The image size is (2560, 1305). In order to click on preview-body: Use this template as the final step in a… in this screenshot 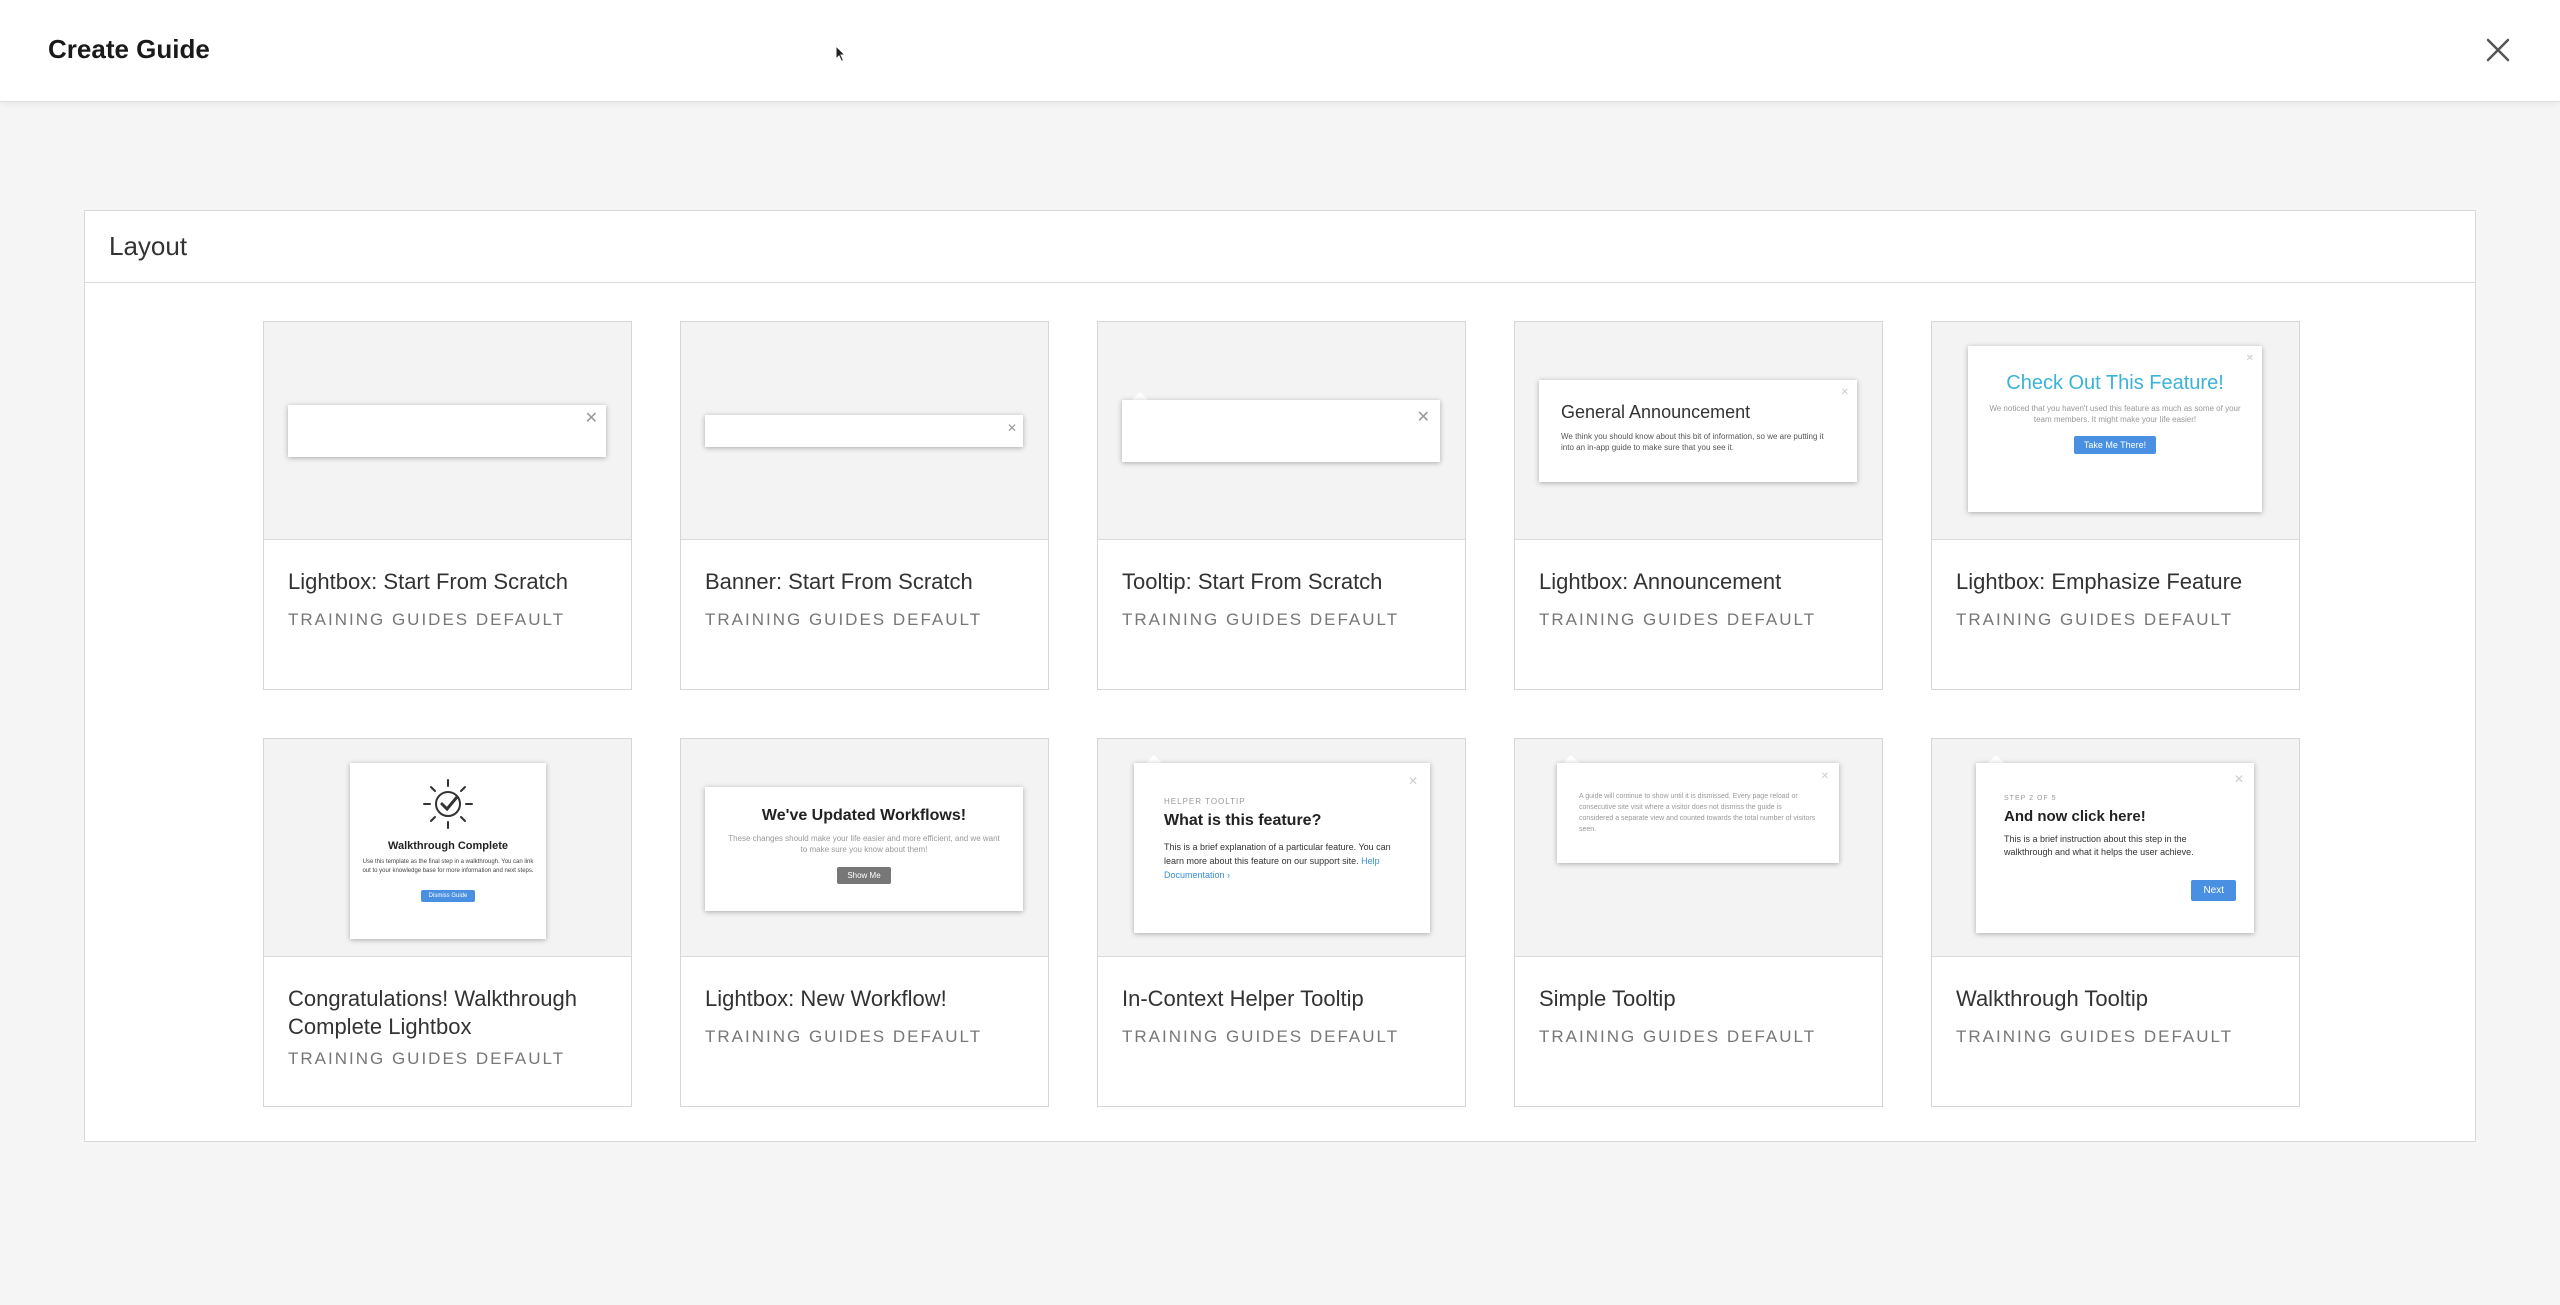, I will do `click(448, 866)`.